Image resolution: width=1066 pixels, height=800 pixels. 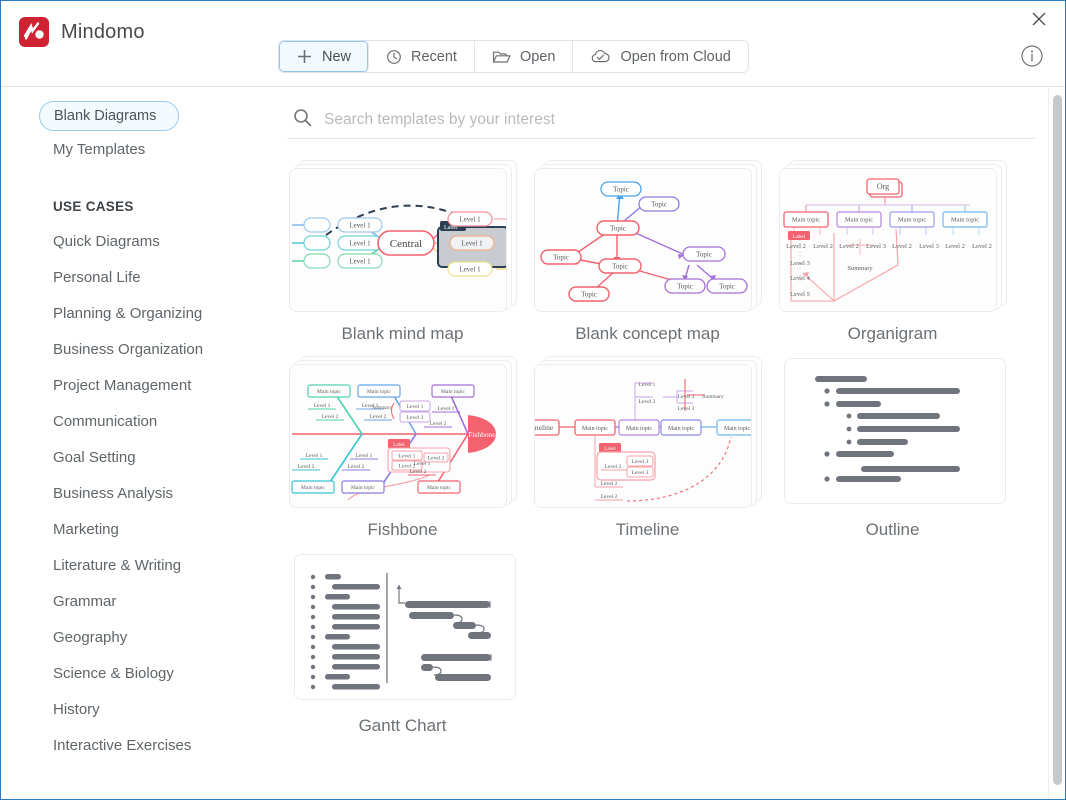 I want to click on folder-open-icon, so click(x=501, y=57).